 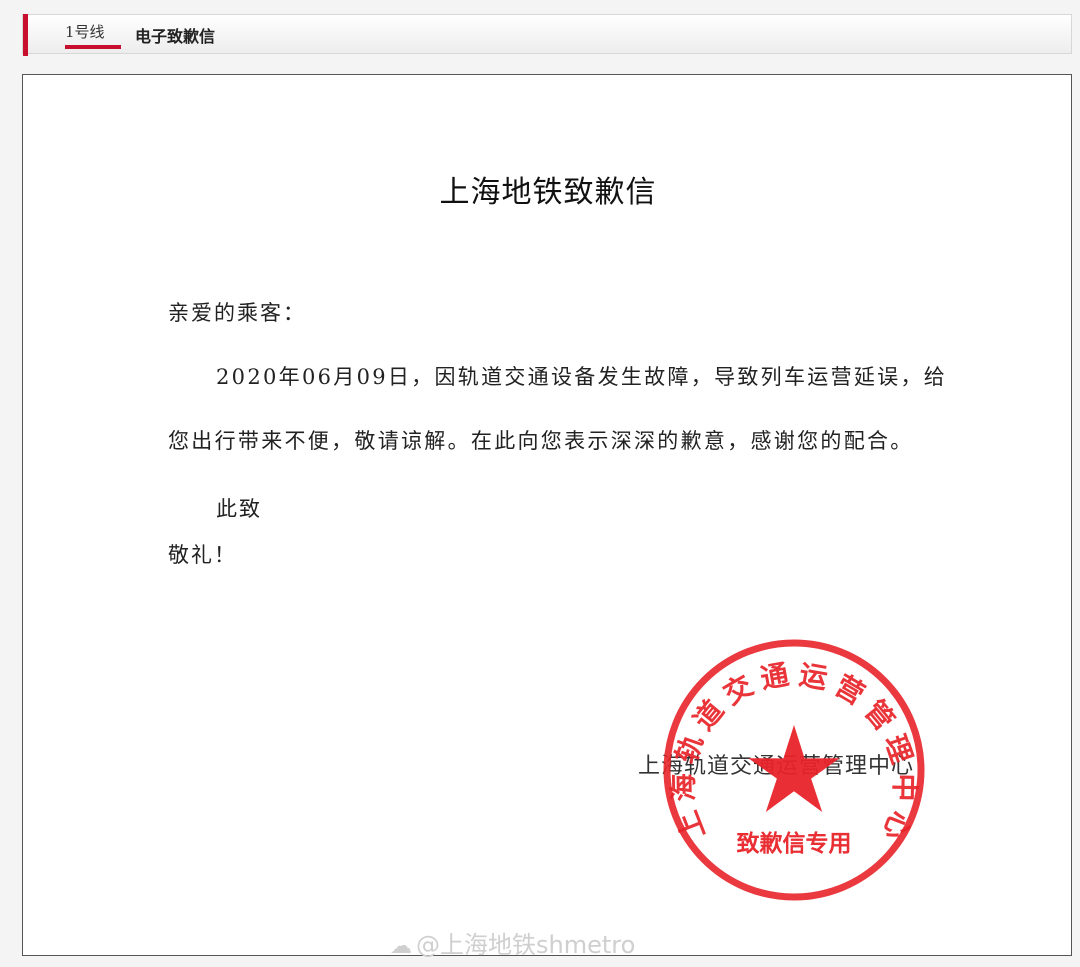 I want to click on weibo-watermark: ☁ @上海地铁shmetro, so click(x=512, y=942).